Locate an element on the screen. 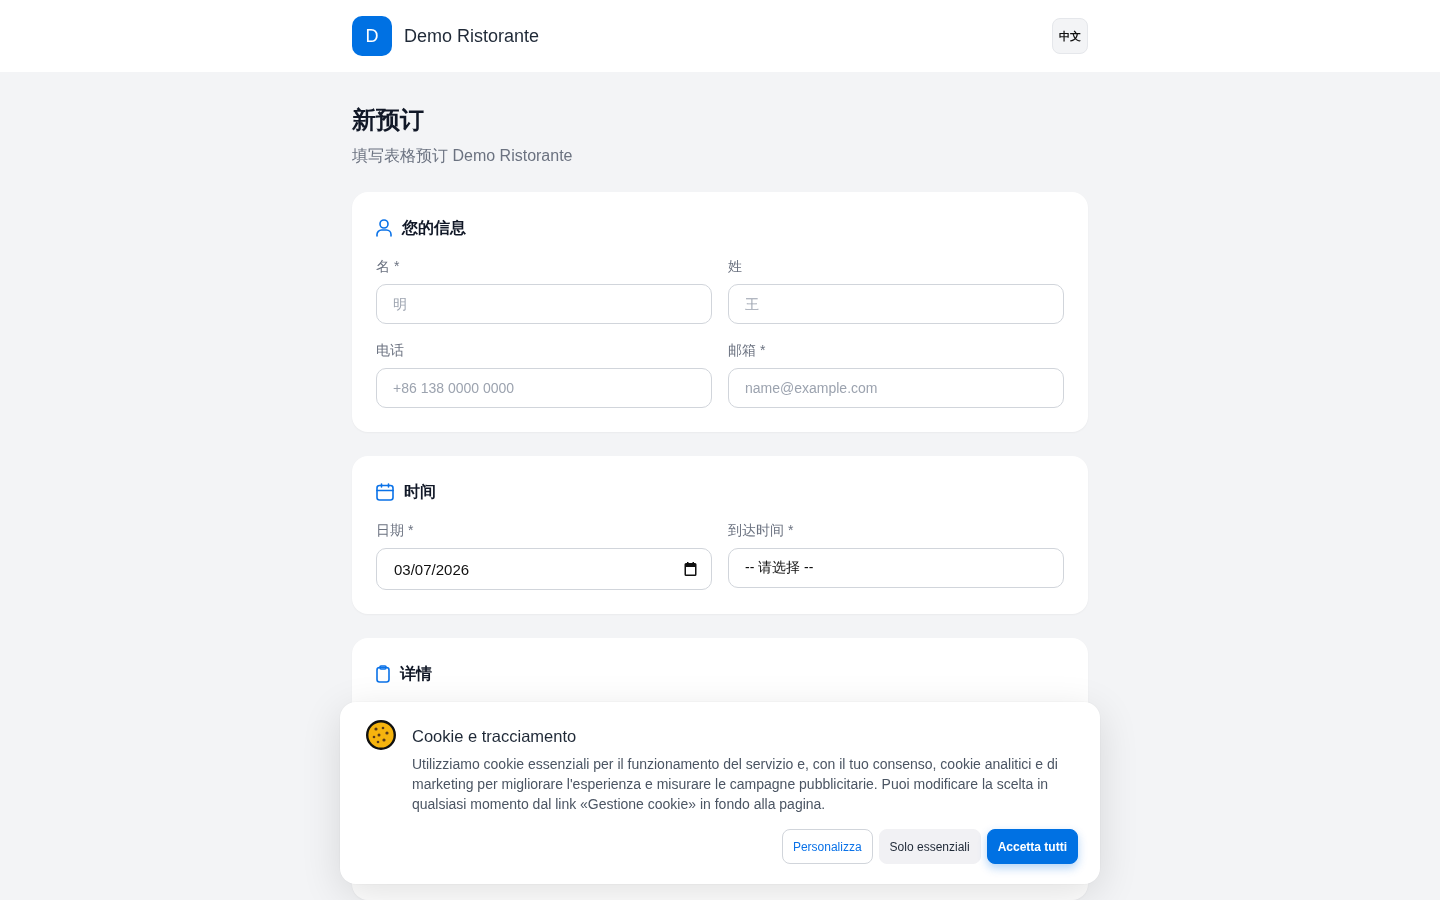  select-field: -- 请选择 -- is located at coordinates (896, 568).